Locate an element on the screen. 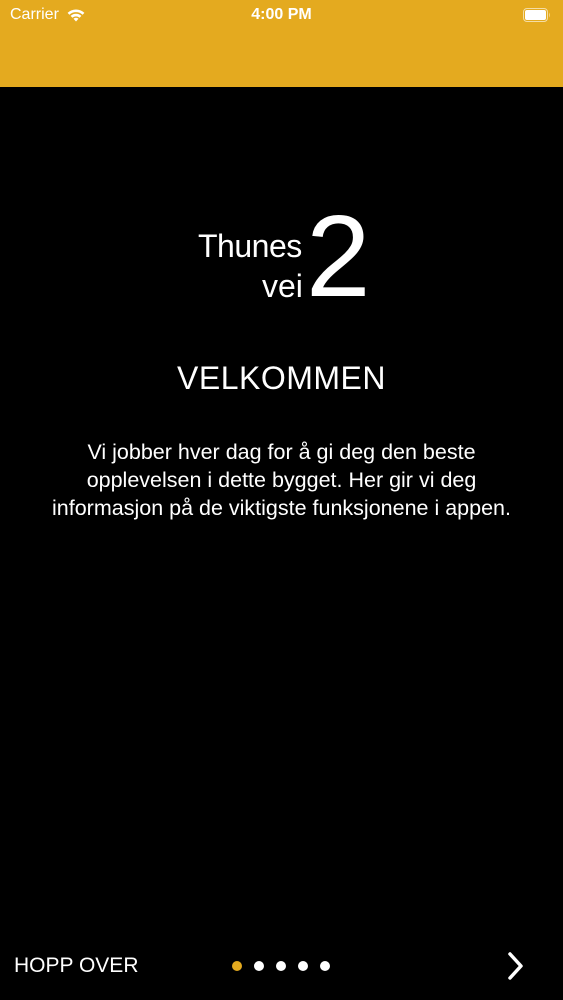 The height and width of the screenshot is (1000, 563). onboarding-title: VELKOMMEN is located at coordinates (281, 378).